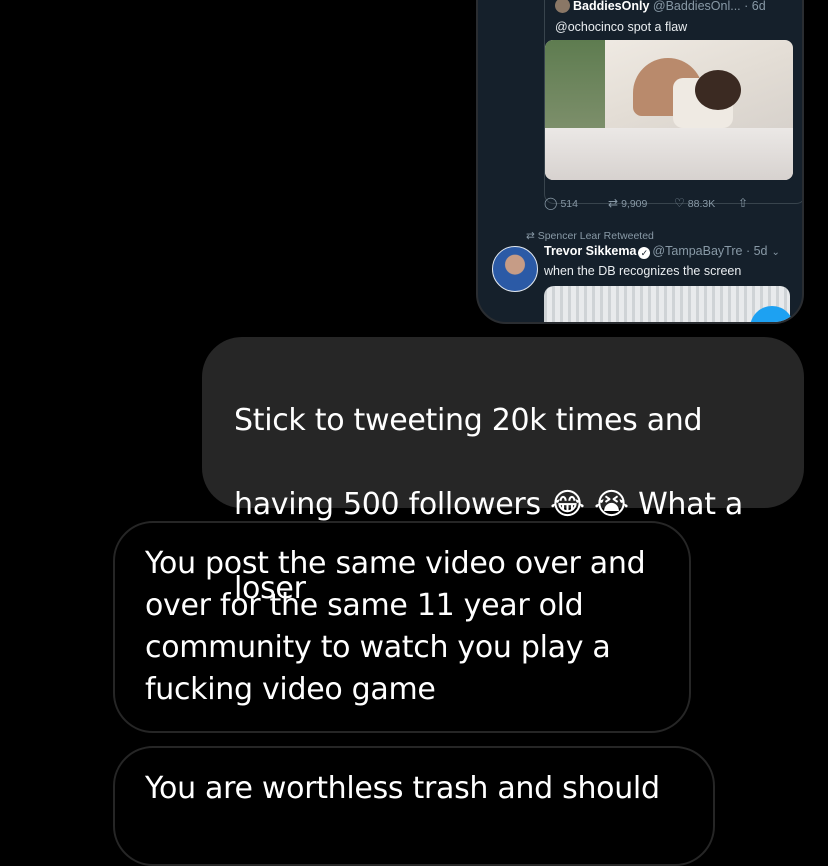  What do you see at coordinates (691, 504) in the screenshot?
I see `message-line: What a` at bounding box center [691, 504].